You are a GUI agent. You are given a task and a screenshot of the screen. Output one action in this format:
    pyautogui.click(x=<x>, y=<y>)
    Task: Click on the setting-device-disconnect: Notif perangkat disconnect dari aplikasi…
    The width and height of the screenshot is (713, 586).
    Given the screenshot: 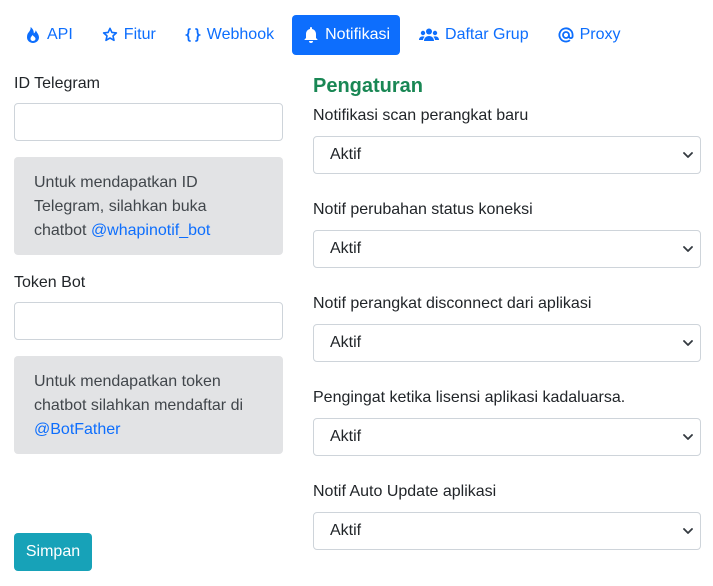 What is the action you would take?
    pyautogui.click(x=507, y=327)
    